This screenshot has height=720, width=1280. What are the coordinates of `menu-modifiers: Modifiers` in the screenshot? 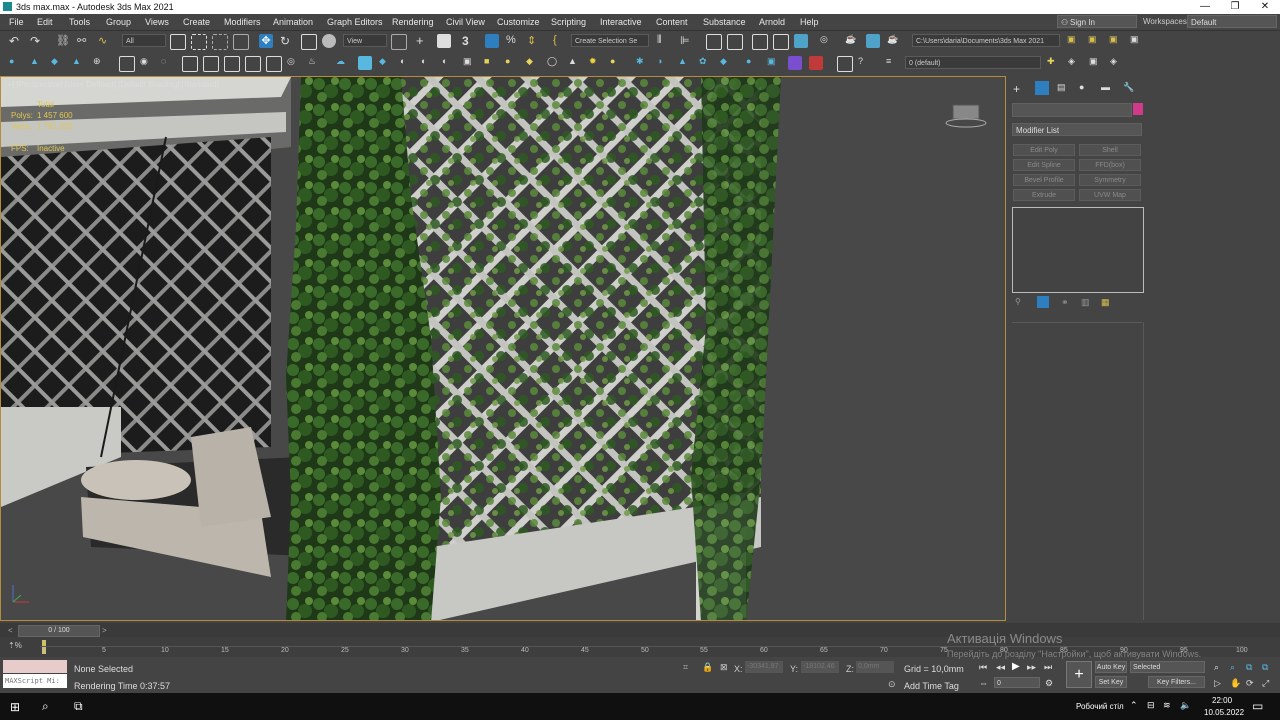 It's located at (242, 22).